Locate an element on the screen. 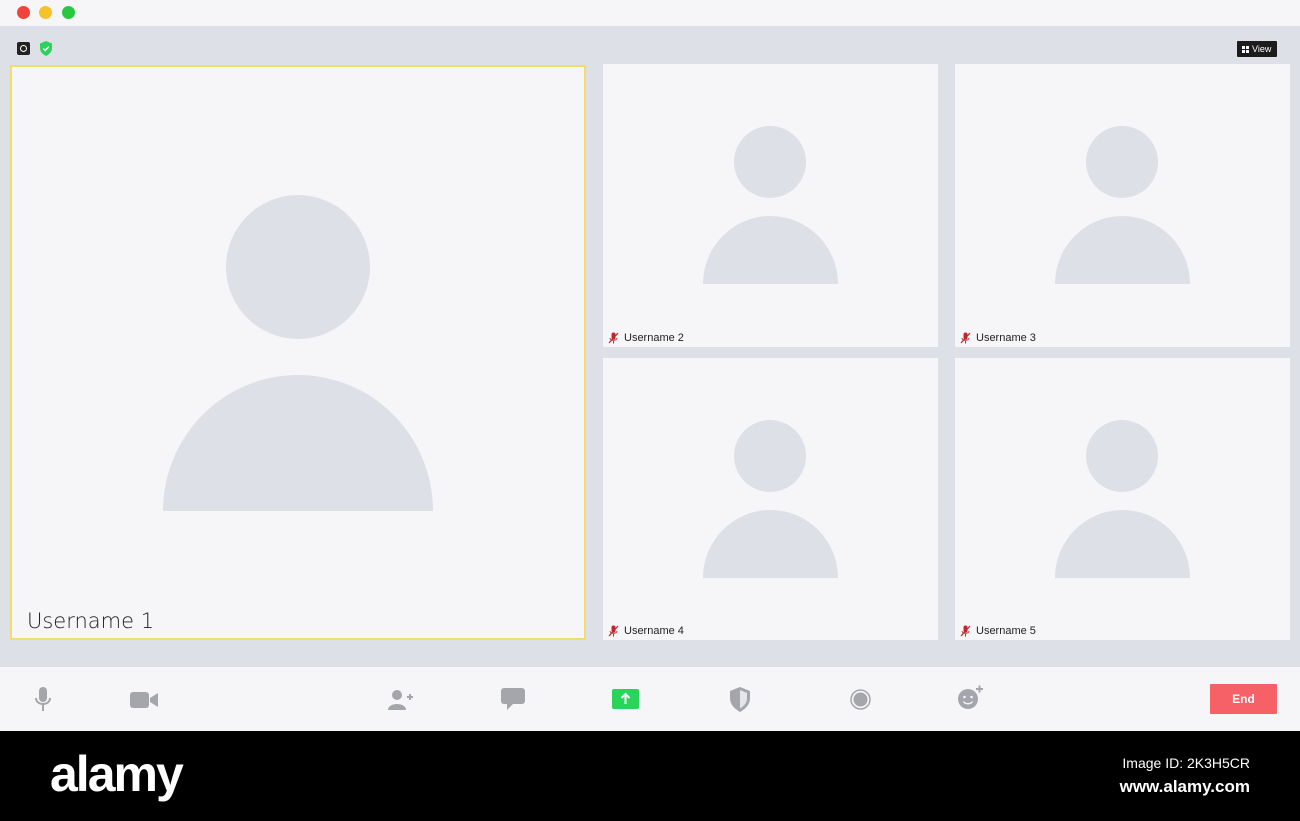 This screenshot has width=1300, height=821. grid-view-icon is located at coordinates (1245, 49).